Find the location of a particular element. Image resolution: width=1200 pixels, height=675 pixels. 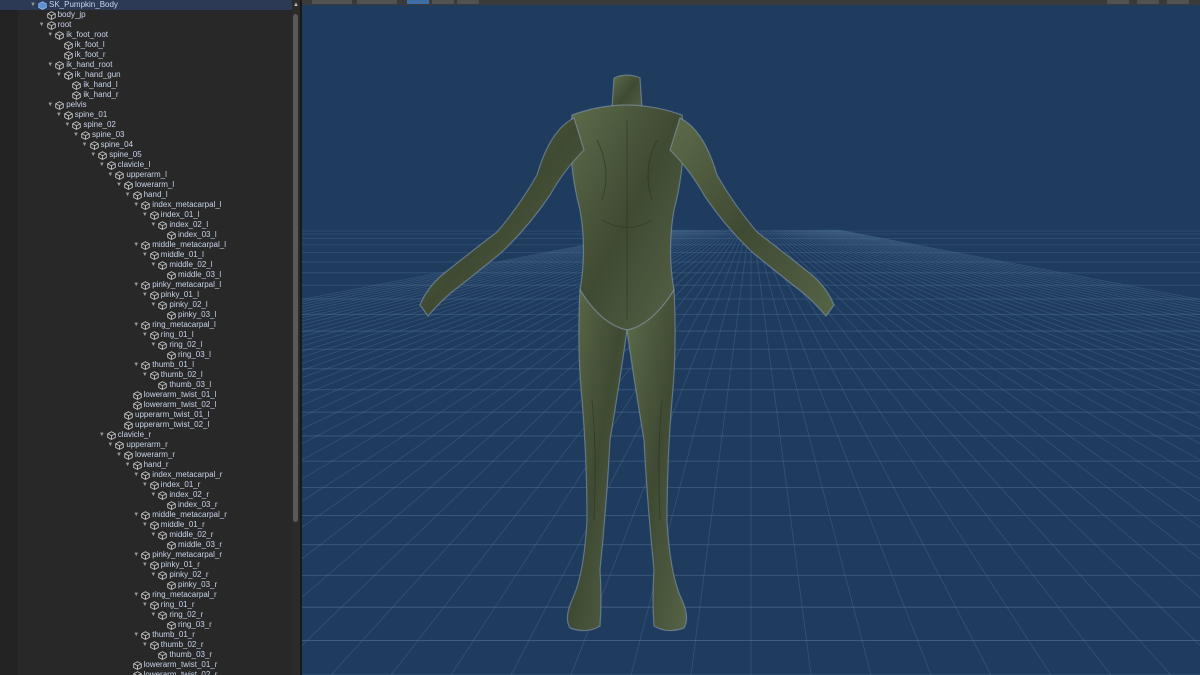

toolbar-button-active is located at coordinates (418, 2).